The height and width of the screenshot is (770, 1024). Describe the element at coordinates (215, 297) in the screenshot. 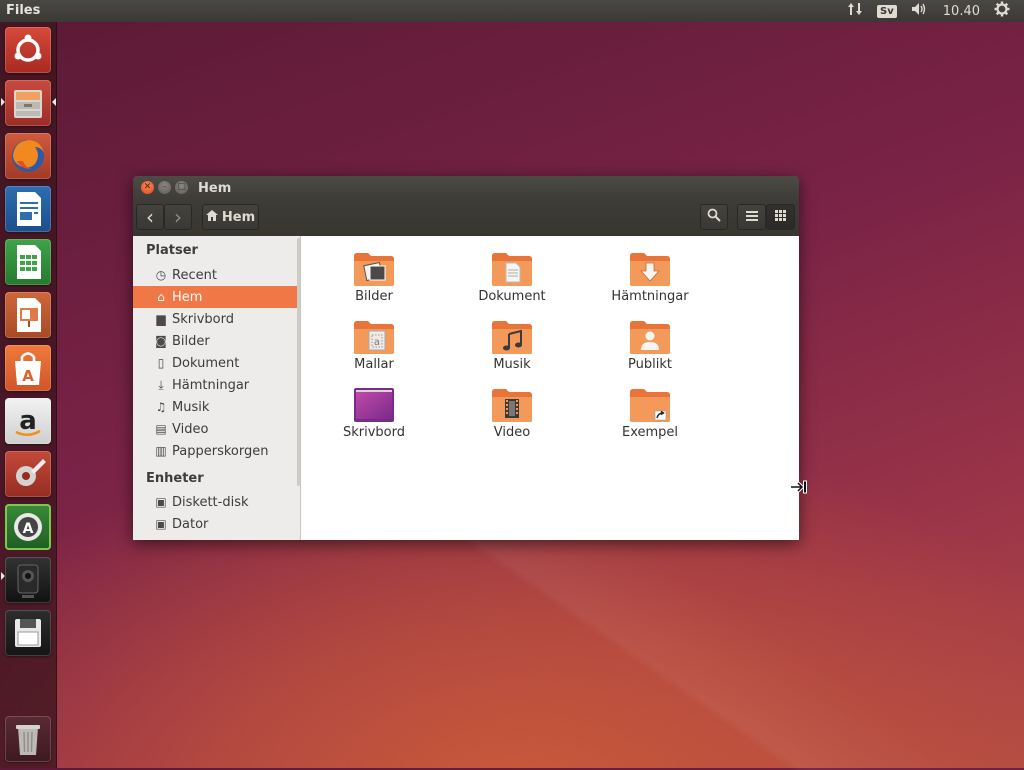

I see `sidebar-item-home: ⌂ Hem` at that location.